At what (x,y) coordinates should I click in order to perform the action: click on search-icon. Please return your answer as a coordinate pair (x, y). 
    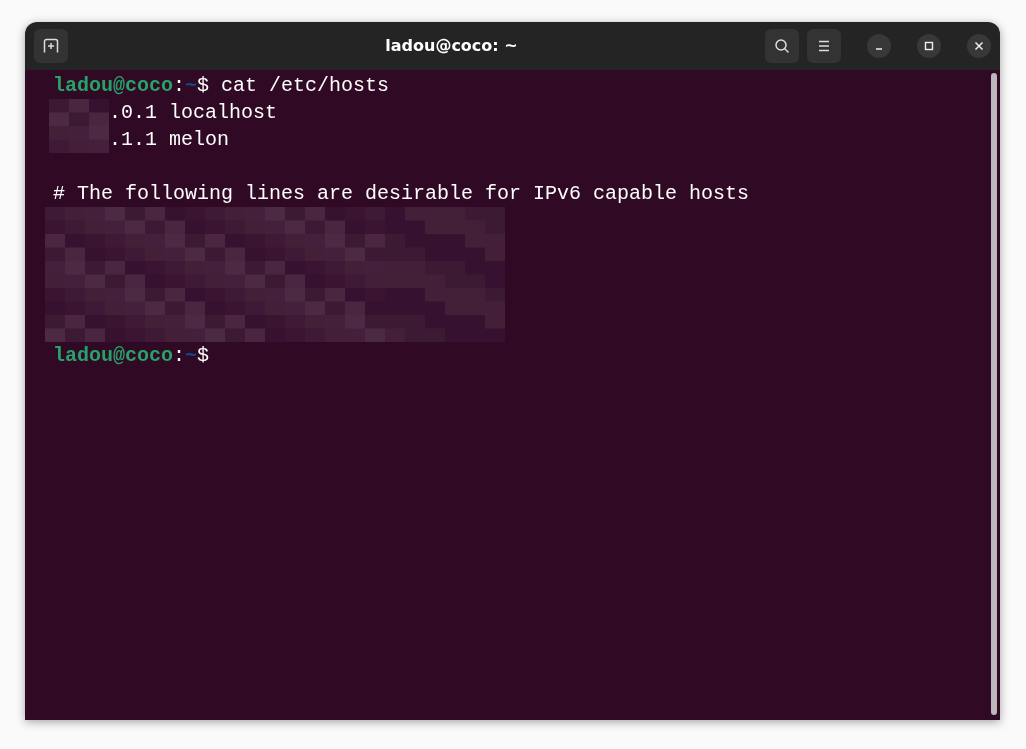
    Looking at the image, I should click on (782, 46).